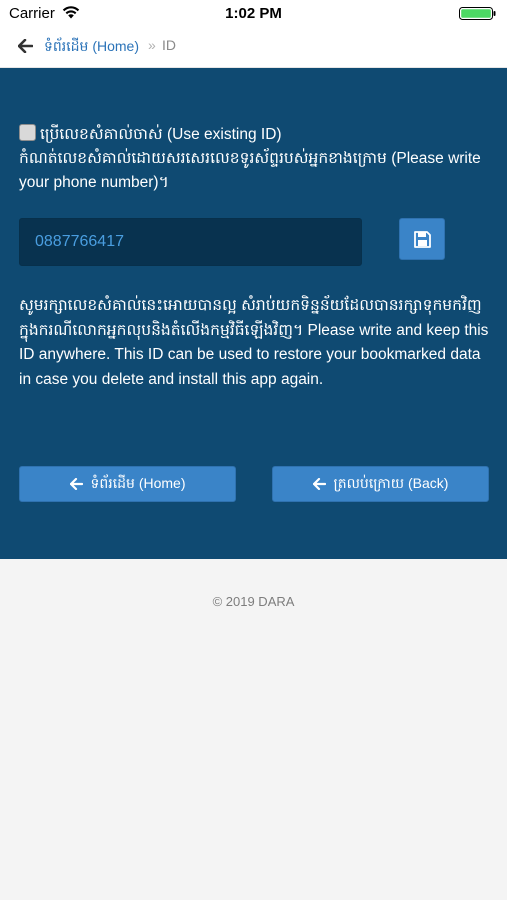  Describe the element at coordinates (253, 601) in the screenshot. I see `footer-copyright: © 2019 DARA` at that location.